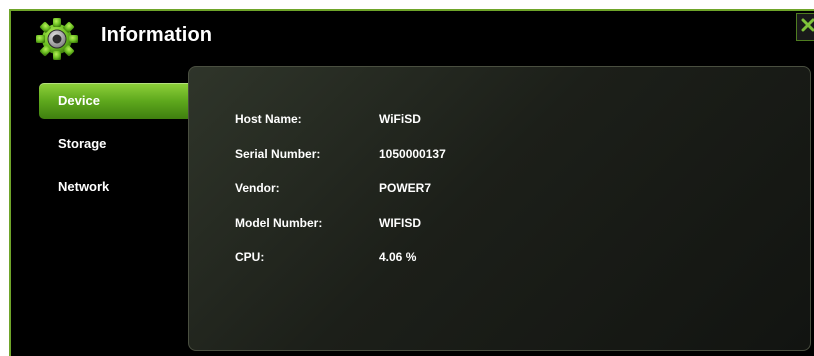 This screenshot has width=814, height=356. What do you see at coordinates (84, 186) in the screenshot?
I see `sidebar-item-label: Network` at bounding box center [84, 186].